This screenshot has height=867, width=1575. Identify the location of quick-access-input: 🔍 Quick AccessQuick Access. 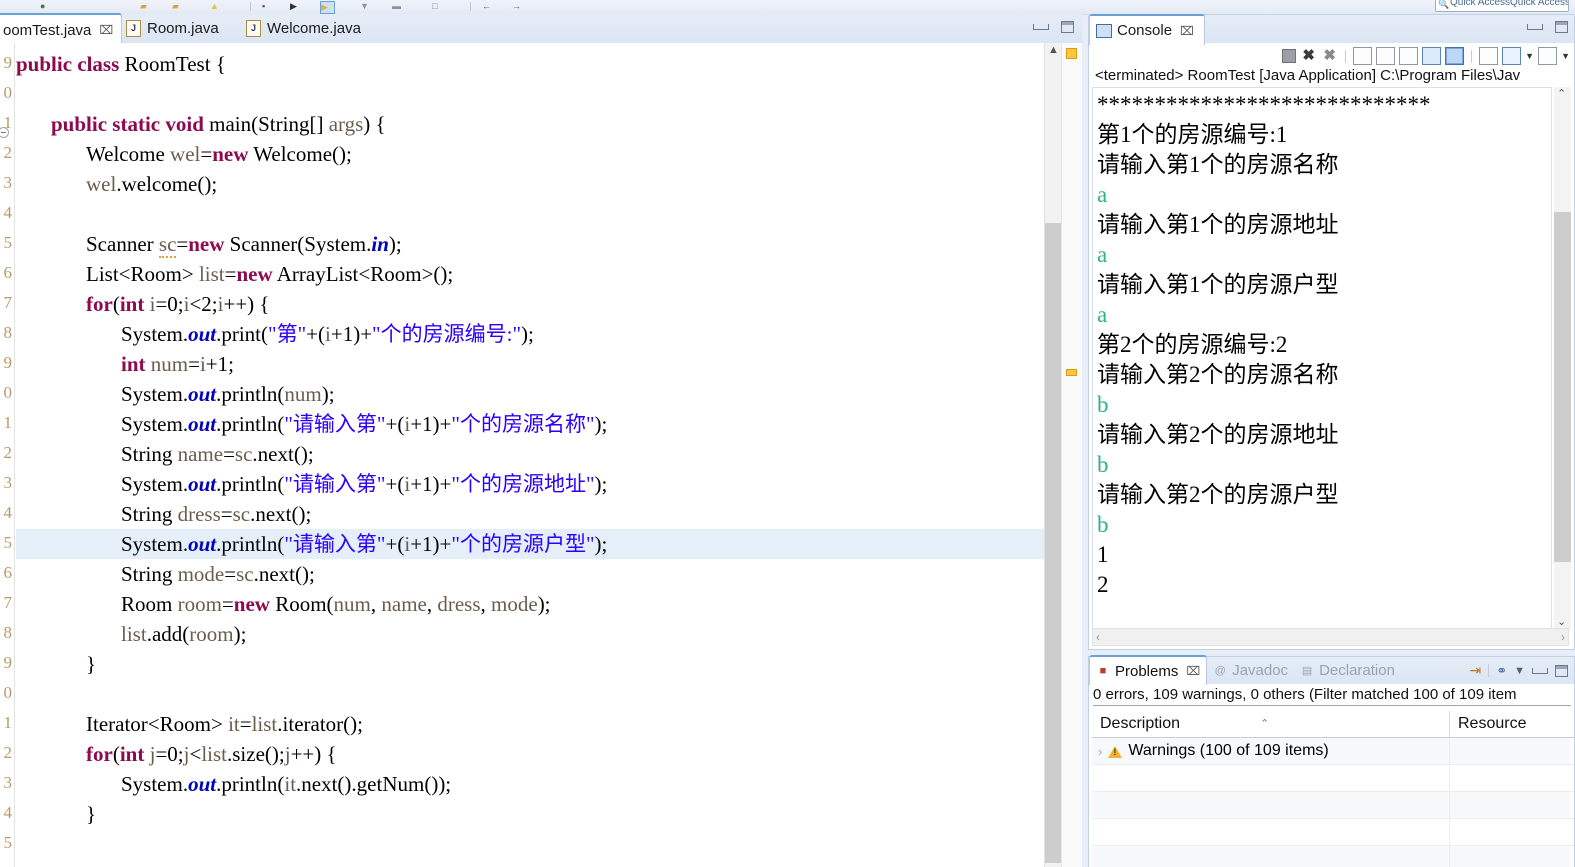
(1502, 6).